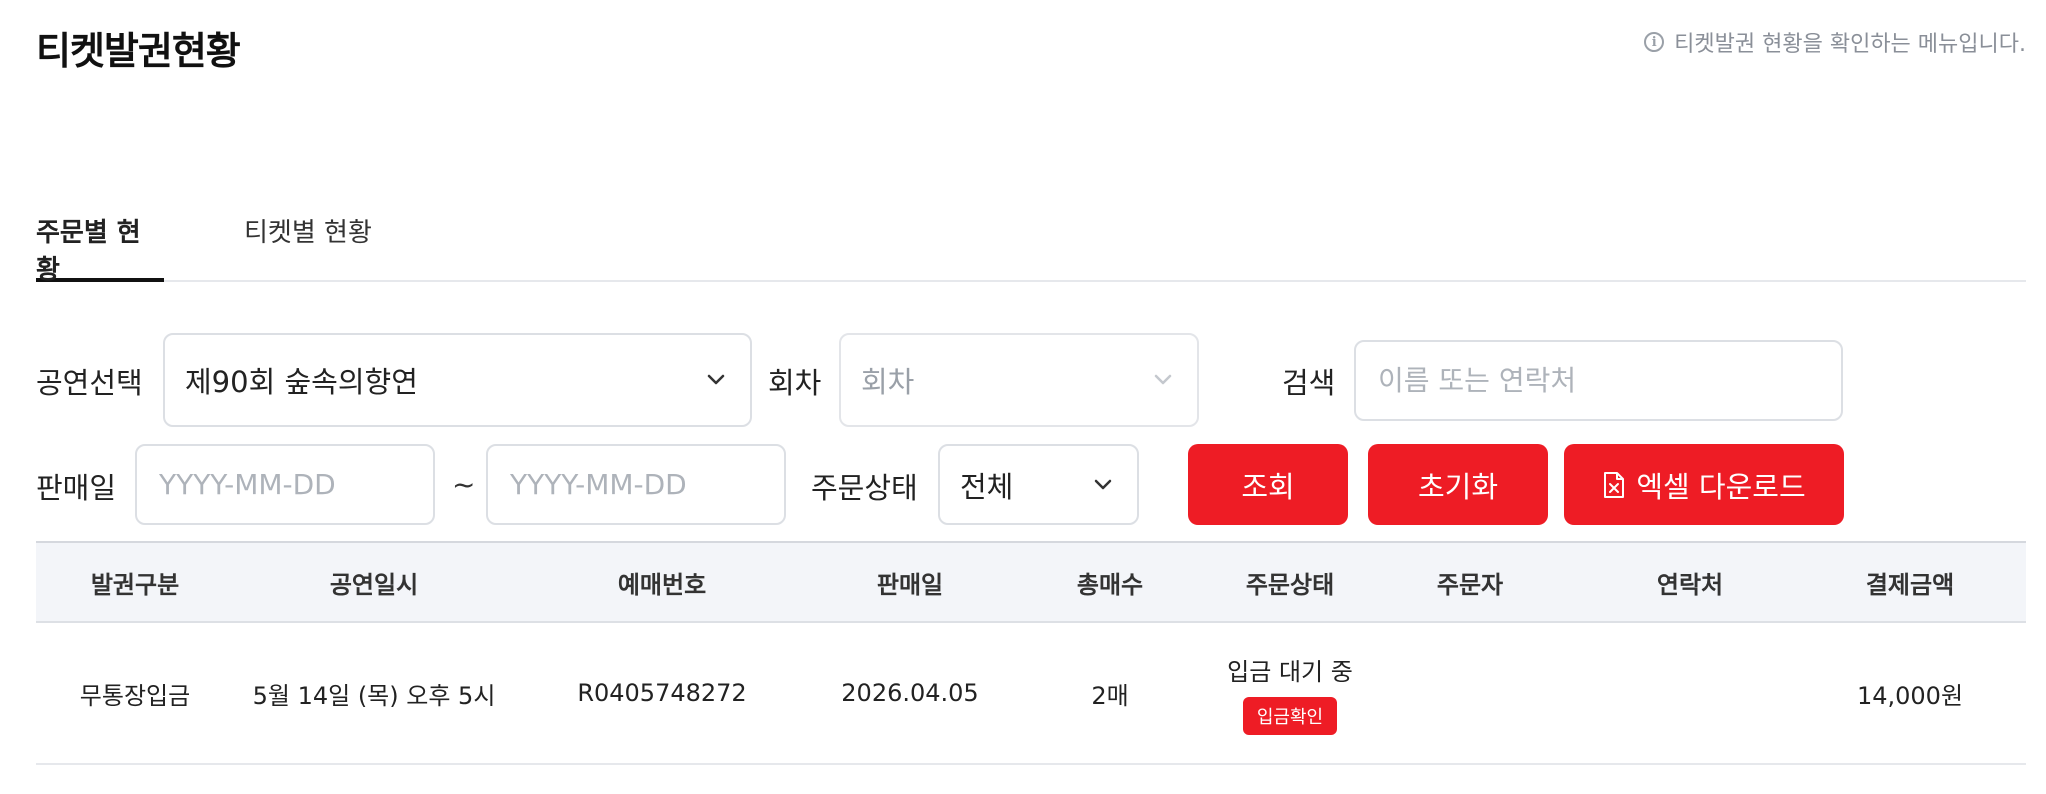  I want to click on cell-contact, so click(1690, 693).